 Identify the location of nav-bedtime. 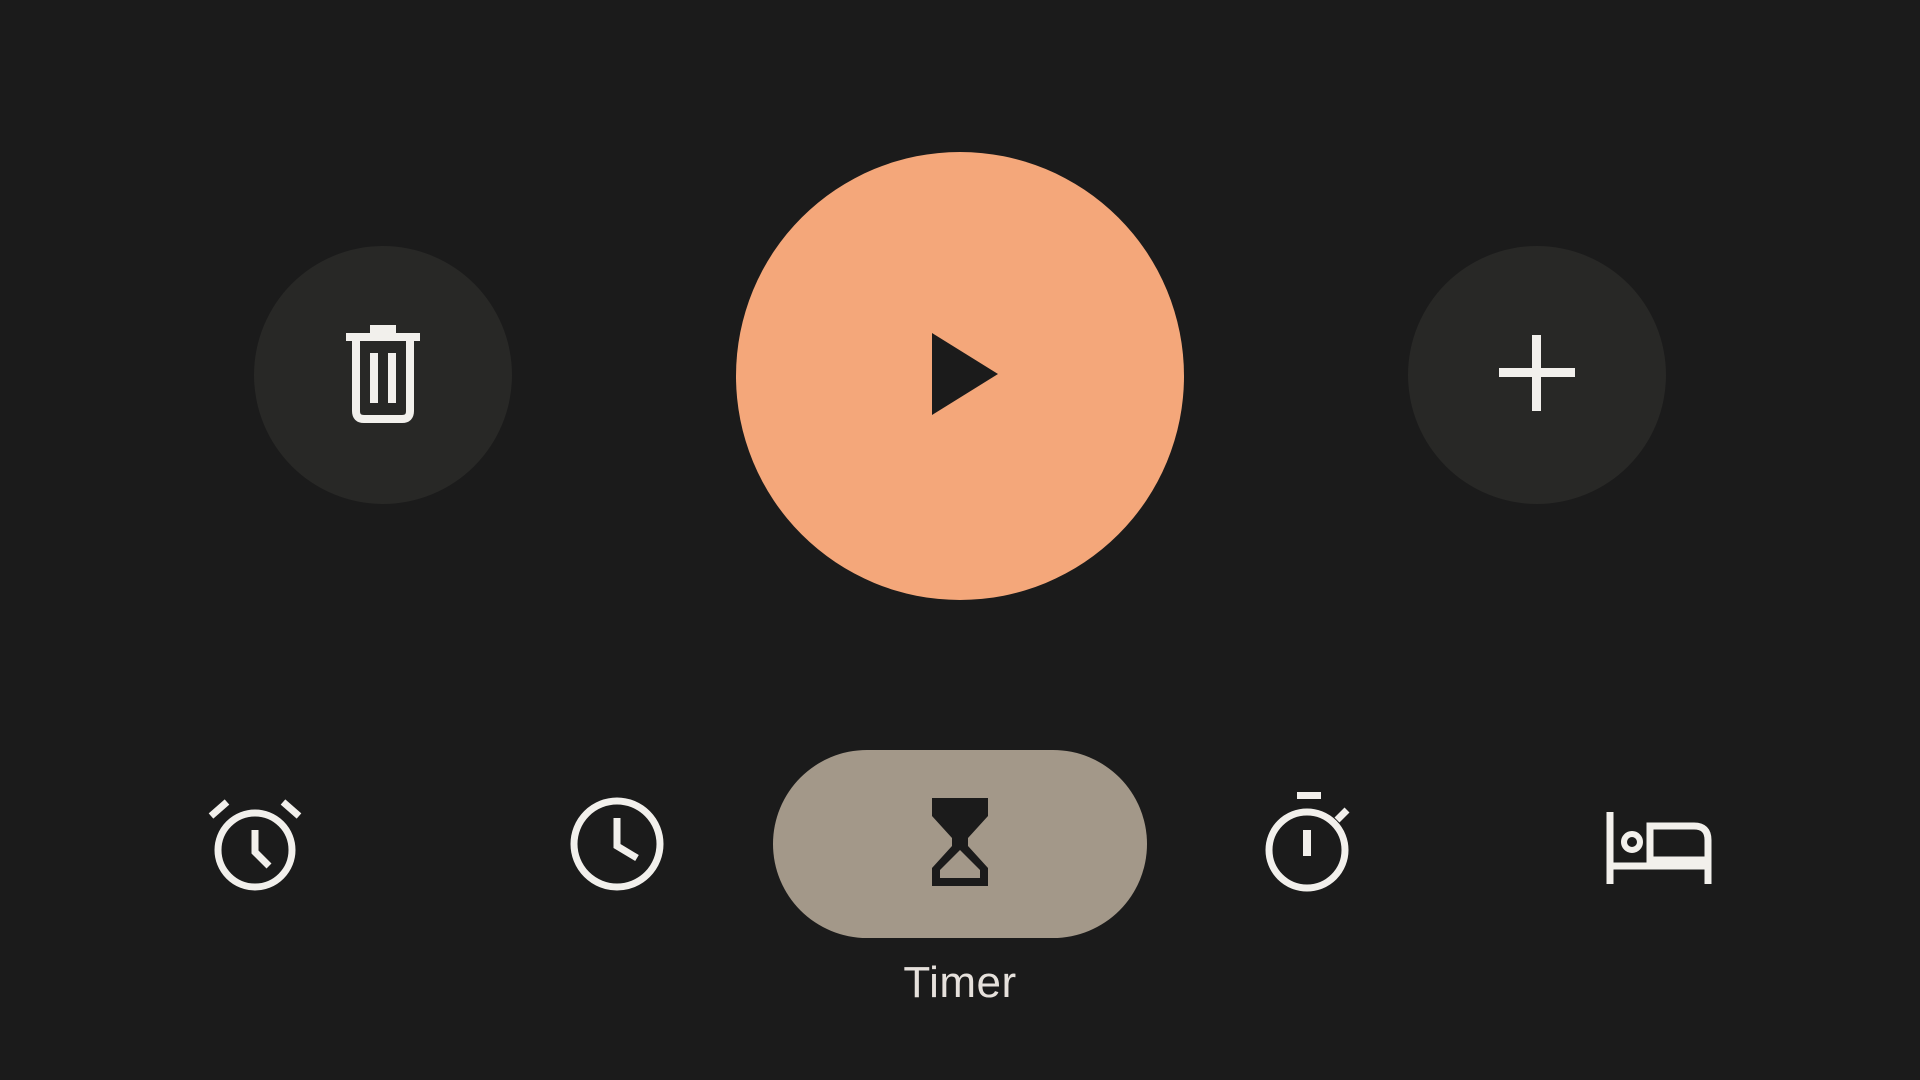
(1659, 850).